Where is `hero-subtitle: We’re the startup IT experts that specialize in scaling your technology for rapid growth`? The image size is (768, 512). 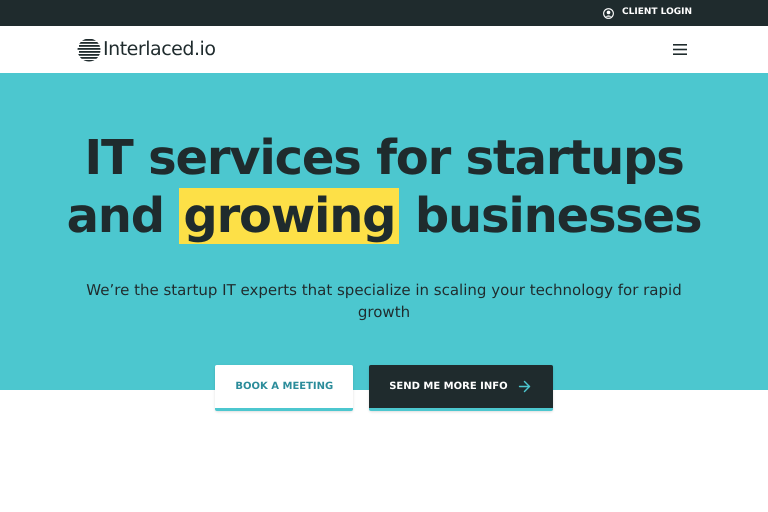
hero-subtitle: We’re the startup IT experts that specialize in scaling your technology for rapid growth is located at coordinates (384, 301).